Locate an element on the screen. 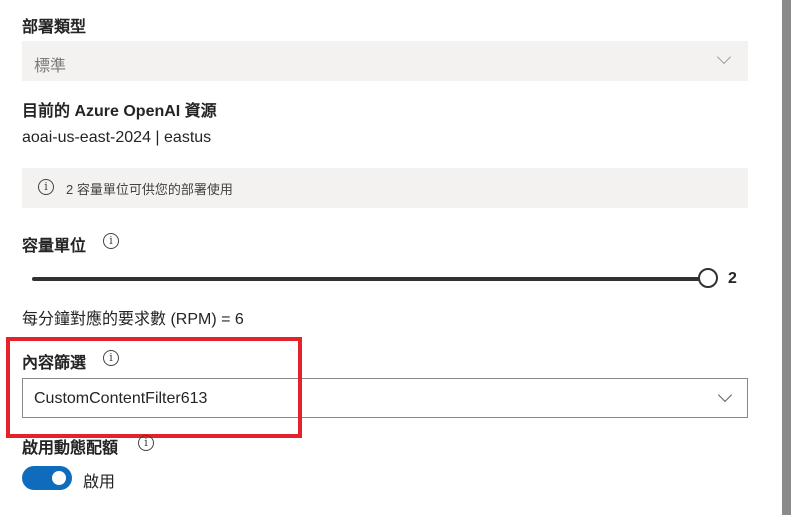  highlight-annotation-box is located at coordinates (154, 387).